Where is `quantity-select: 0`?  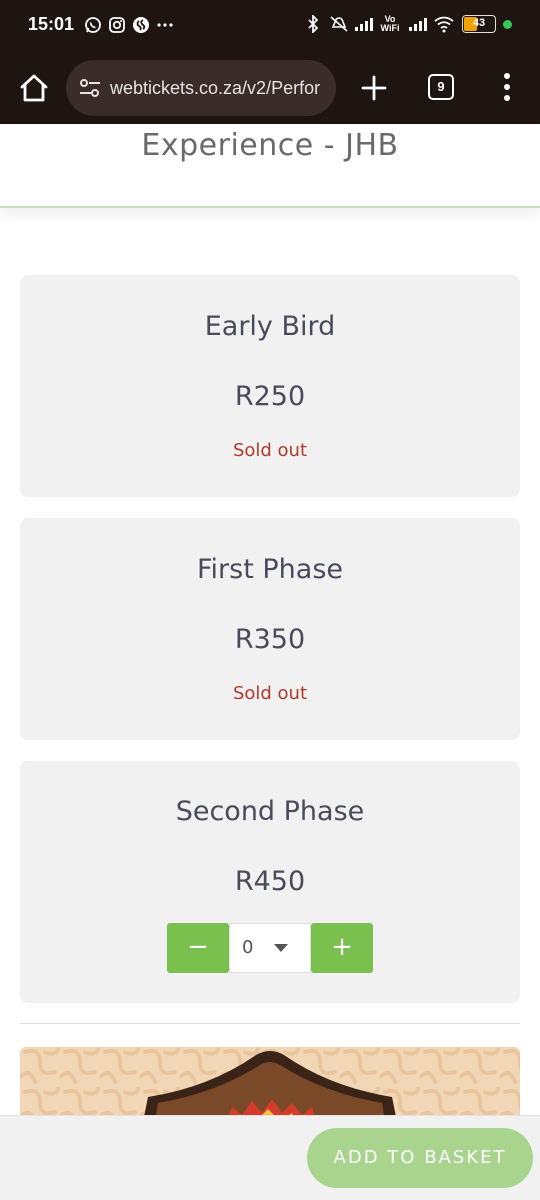 quantity-select: 0 is located at coordinates (270, 948).